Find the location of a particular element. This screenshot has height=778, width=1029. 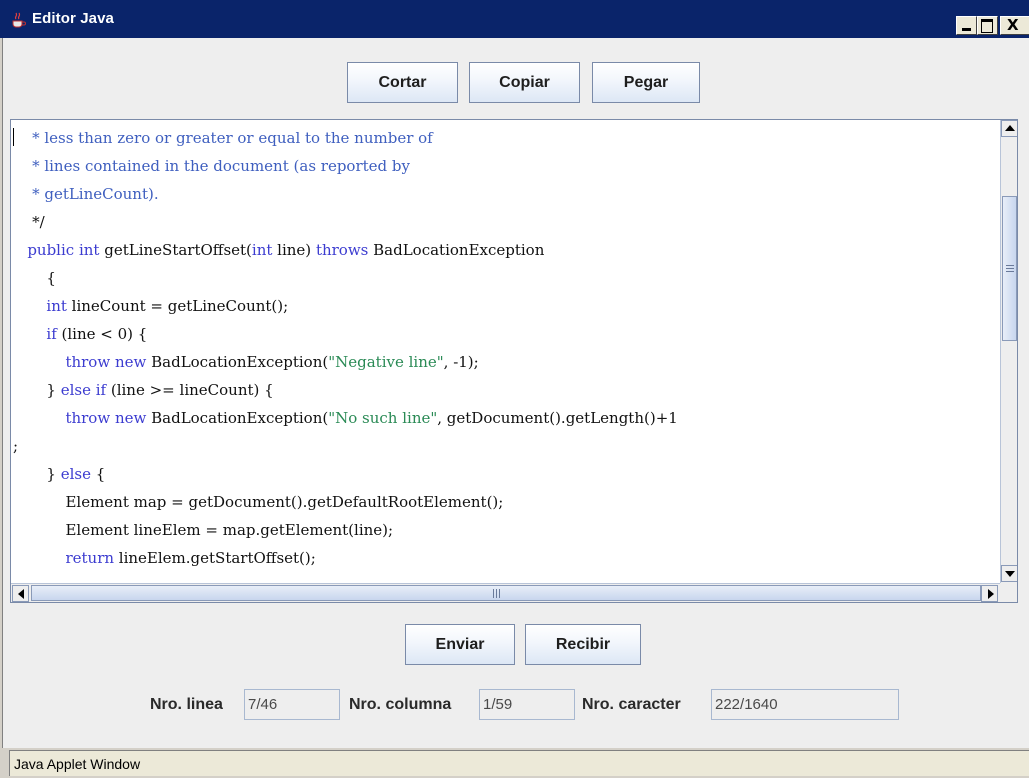

line-number-label: Nro. linea is located at coordinates (186, 704).